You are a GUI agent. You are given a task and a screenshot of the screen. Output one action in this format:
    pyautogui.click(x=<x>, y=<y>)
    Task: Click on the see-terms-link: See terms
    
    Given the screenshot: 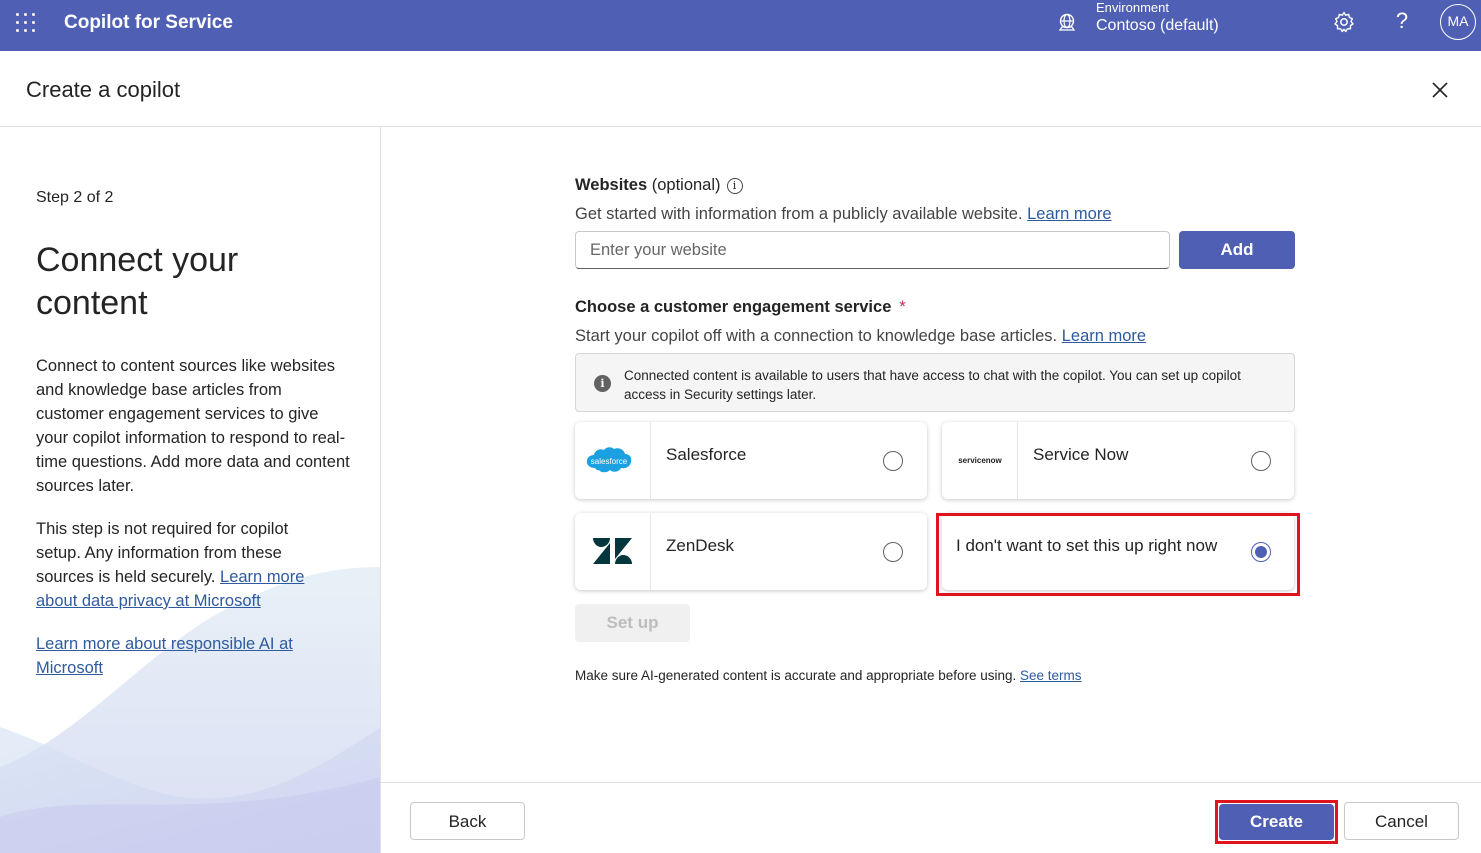 What is the action you would take?
    pyautogui.click(x=1051, y=675)
    